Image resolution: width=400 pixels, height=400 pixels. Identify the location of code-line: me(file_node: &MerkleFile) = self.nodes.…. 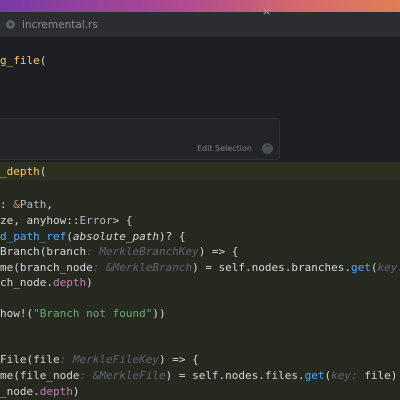
(199, 375).